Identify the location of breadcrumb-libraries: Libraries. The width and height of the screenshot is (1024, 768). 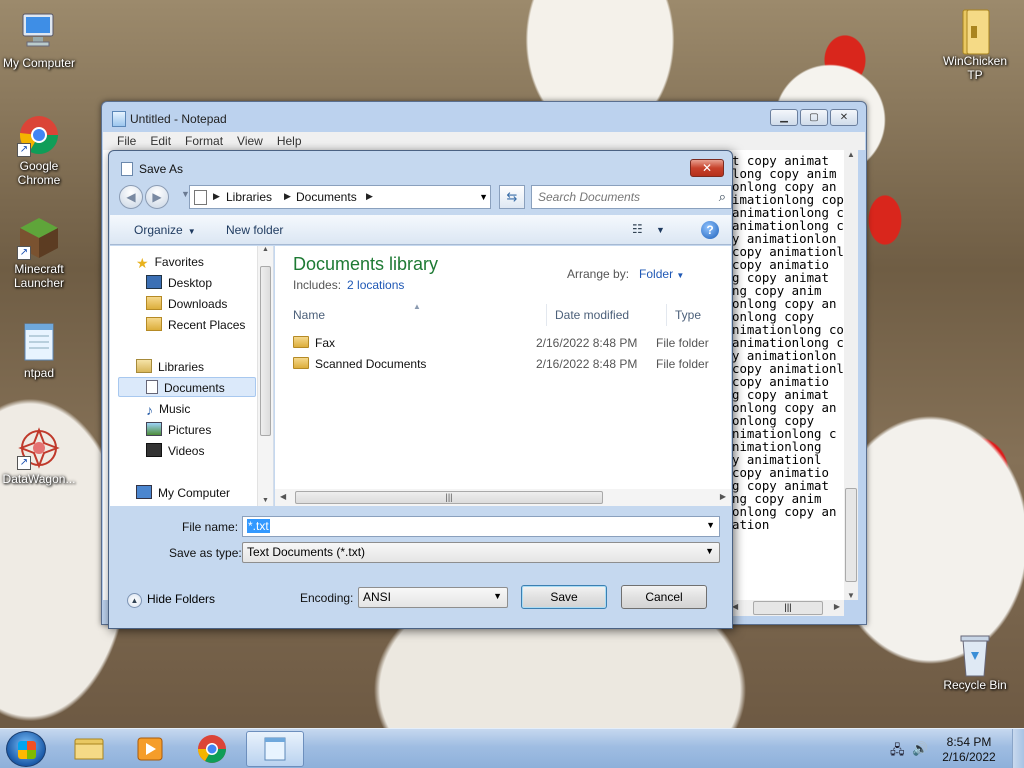
(249, 197).